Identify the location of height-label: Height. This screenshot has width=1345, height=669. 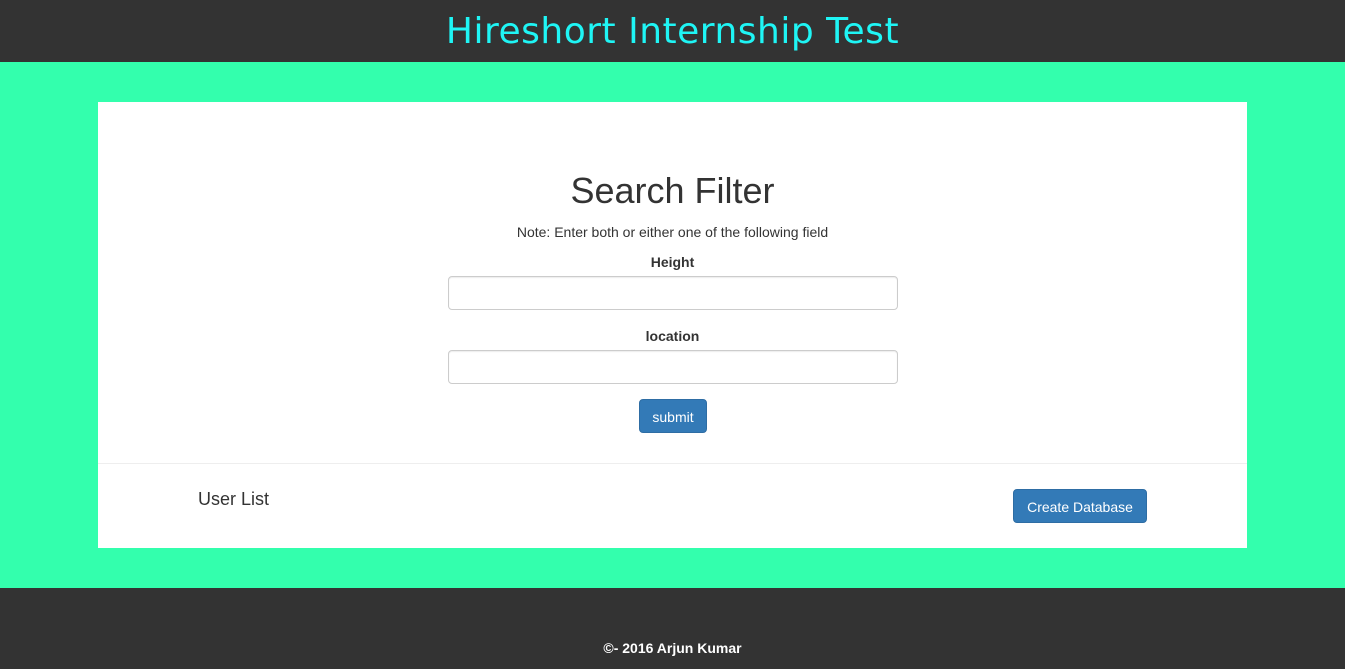
(672, 262).